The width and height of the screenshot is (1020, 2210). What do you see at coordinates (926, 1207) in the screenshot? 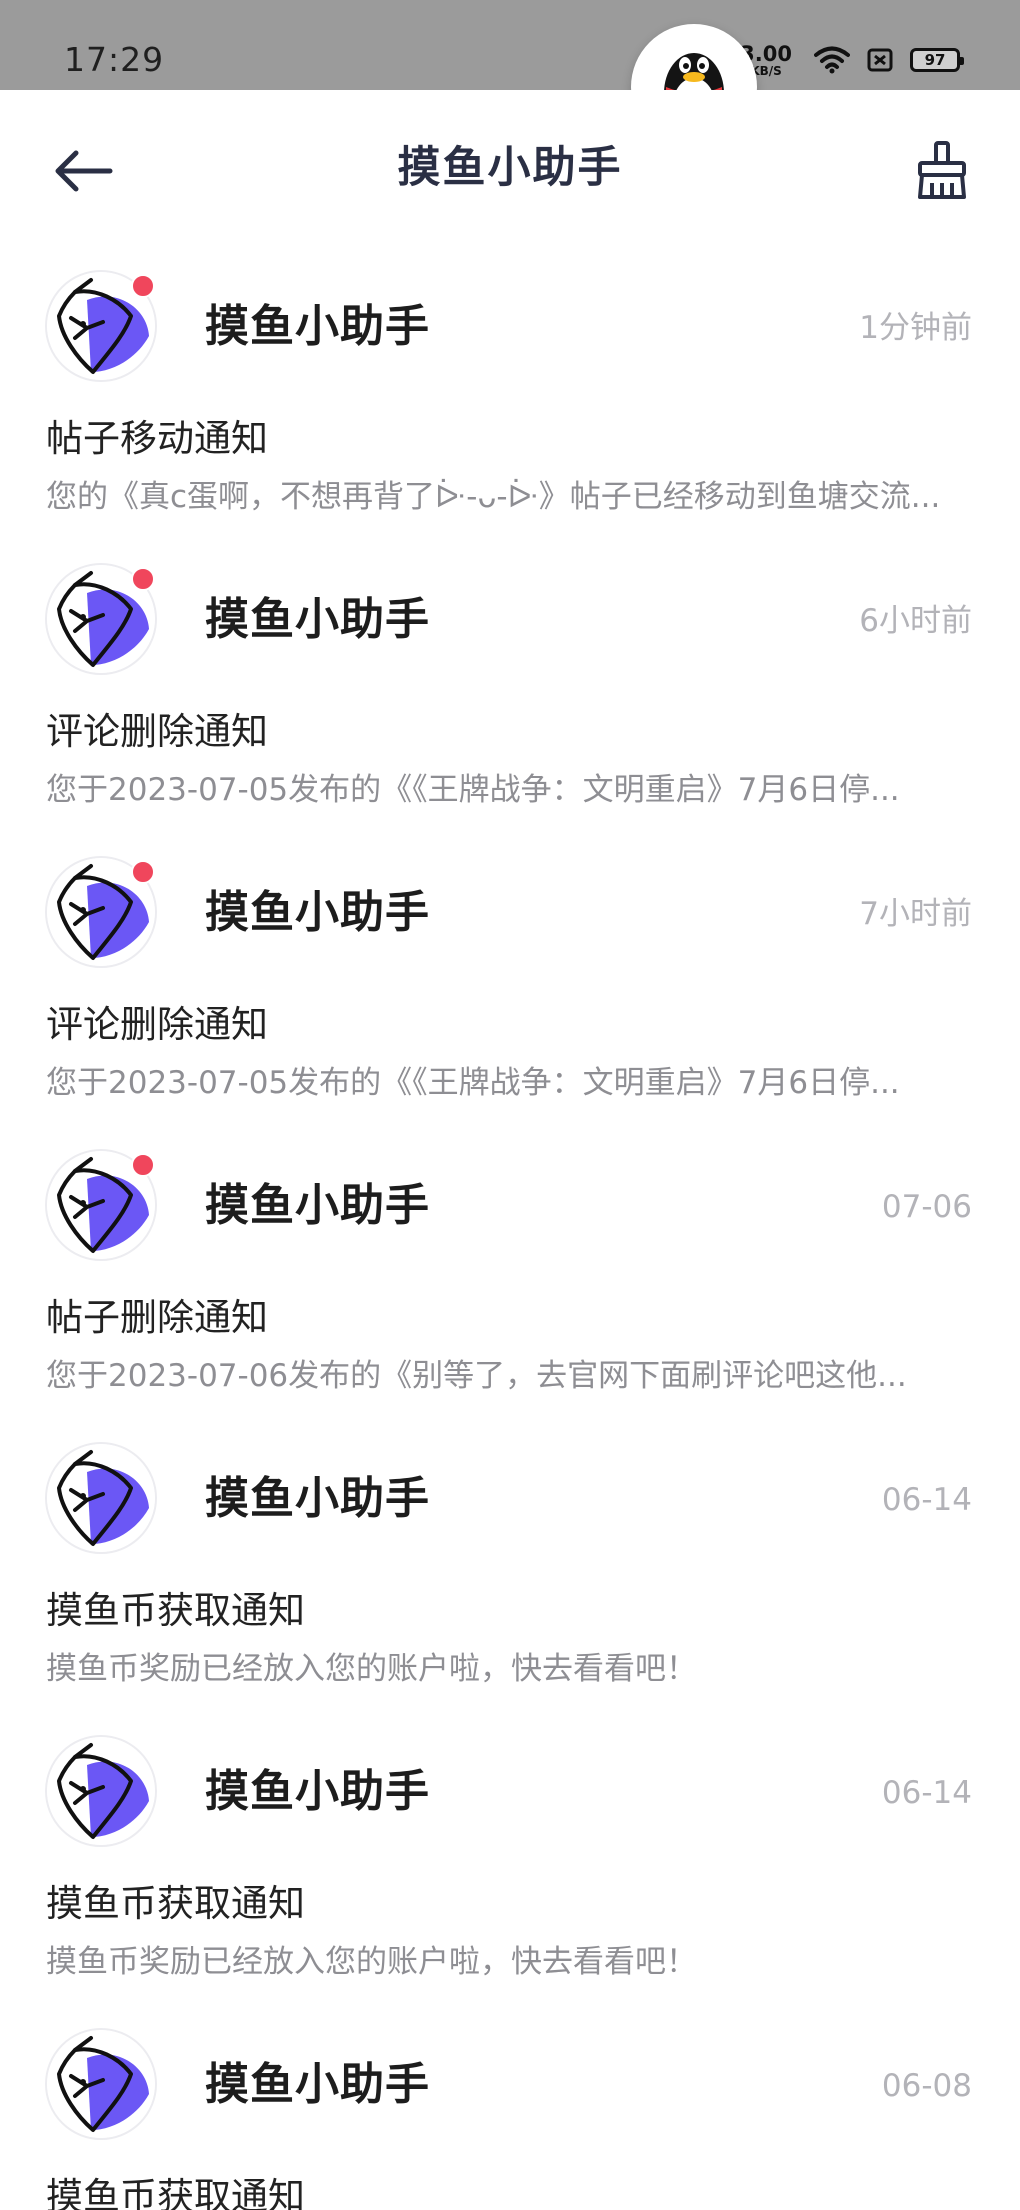
I see `message-time: 07-06` at bounding box center [926, 1207].